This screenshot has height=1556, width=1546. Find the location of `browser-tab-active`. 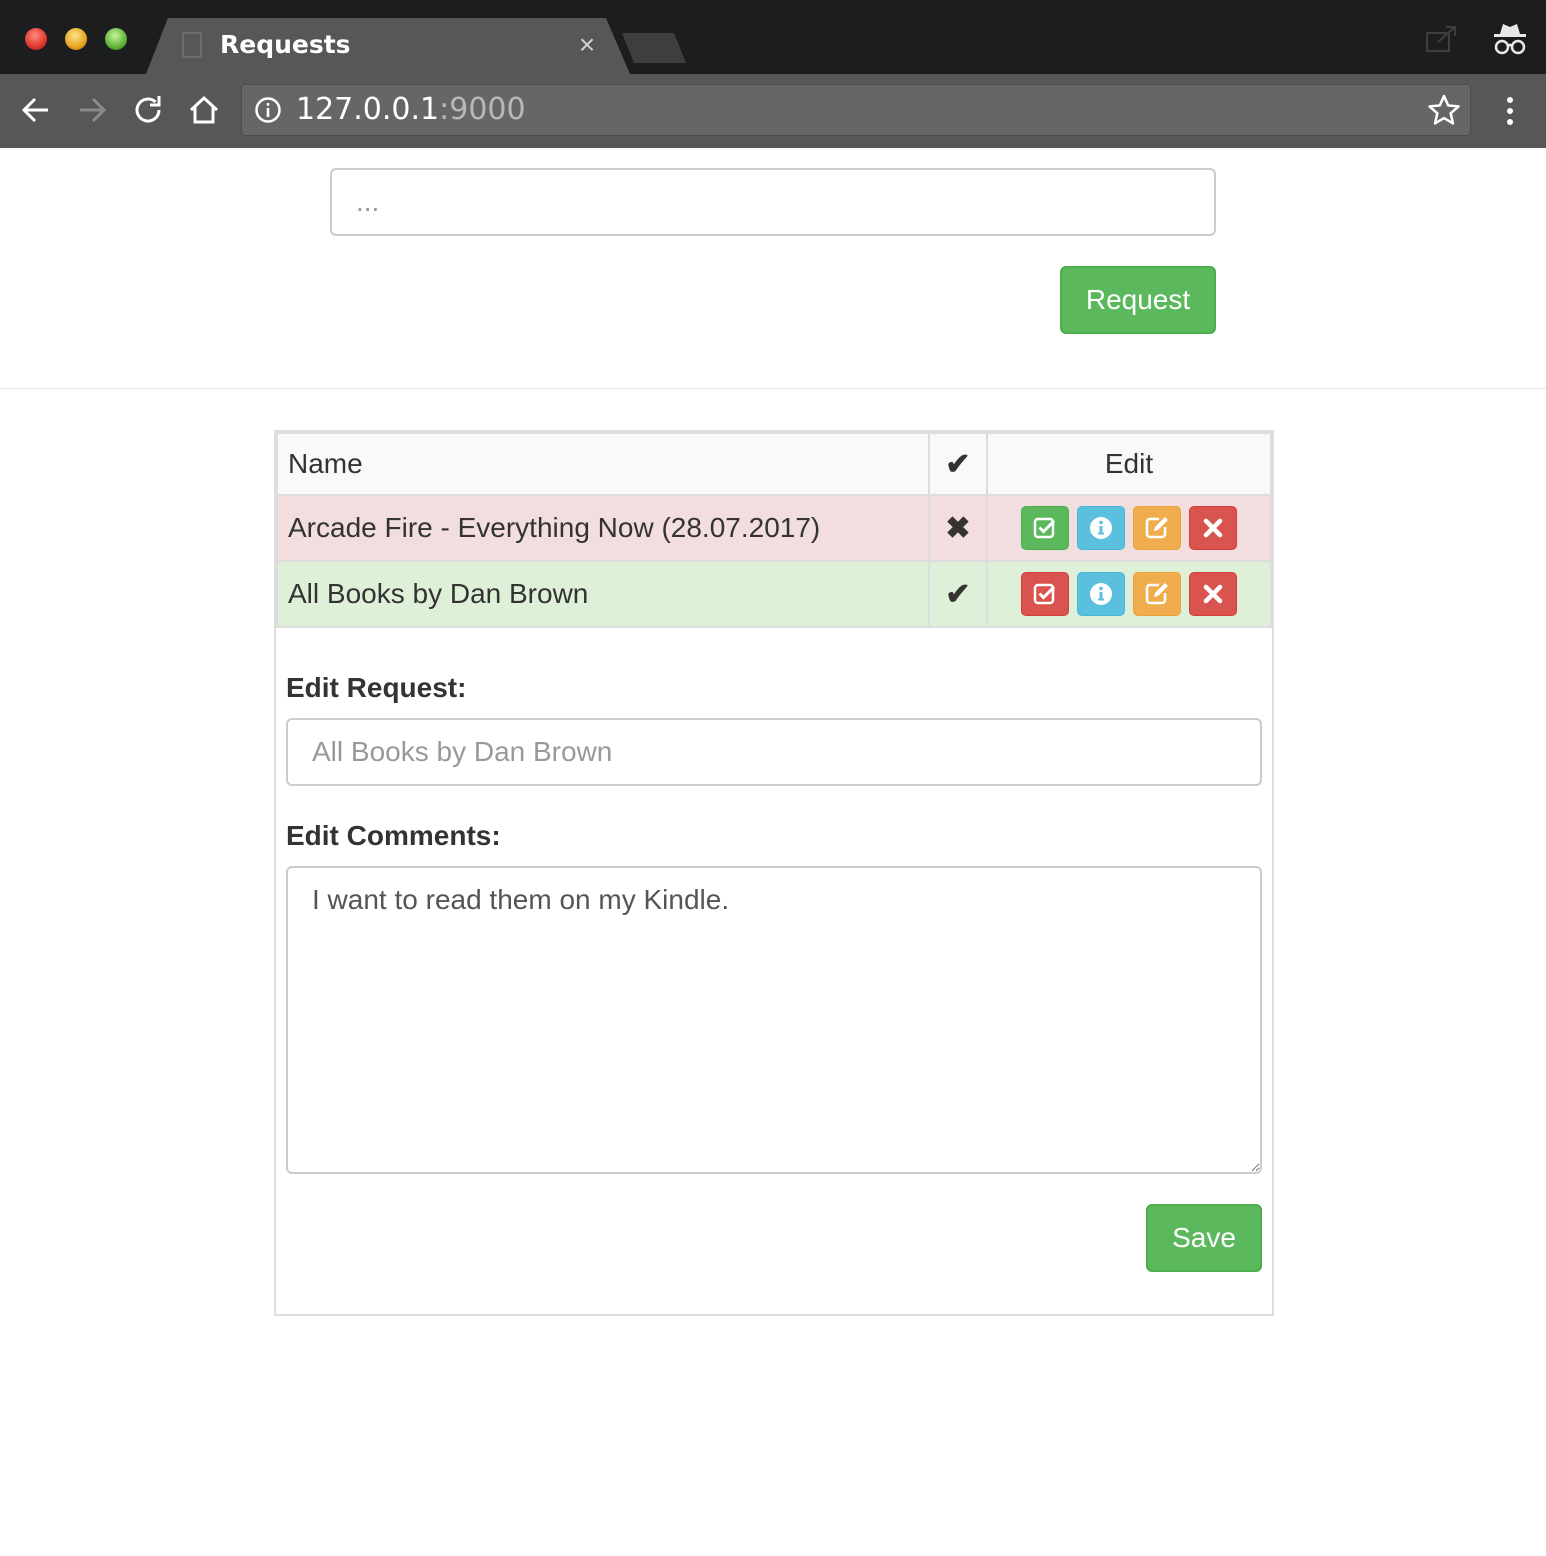

browser-tab-active is located at coordinates (388, 46).